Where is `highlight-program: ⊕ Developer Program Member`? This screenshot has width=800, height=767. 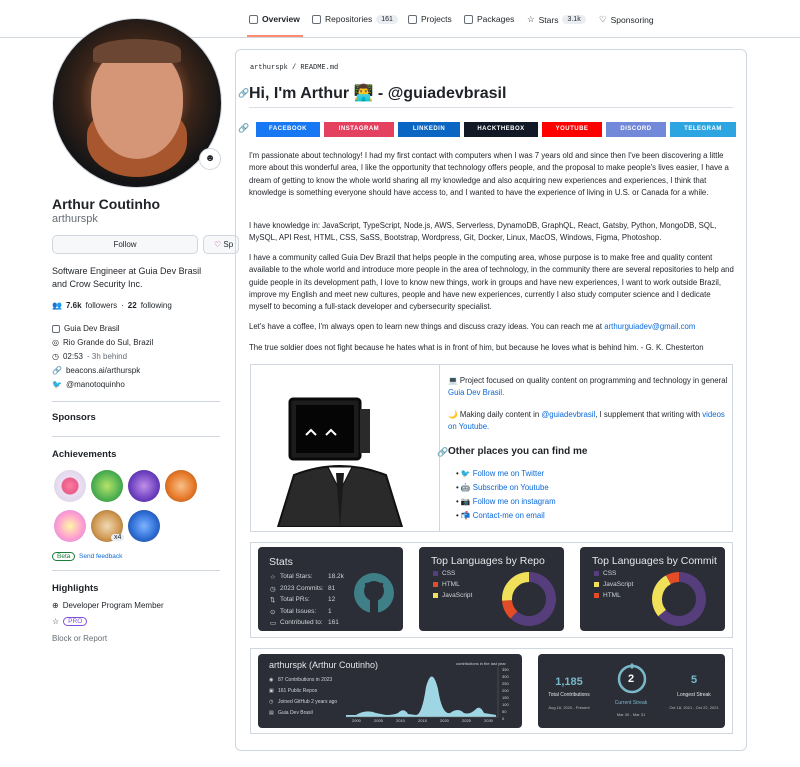
highlight-program: ⊕ Developer Program Member is located at coordinates (108, 605).